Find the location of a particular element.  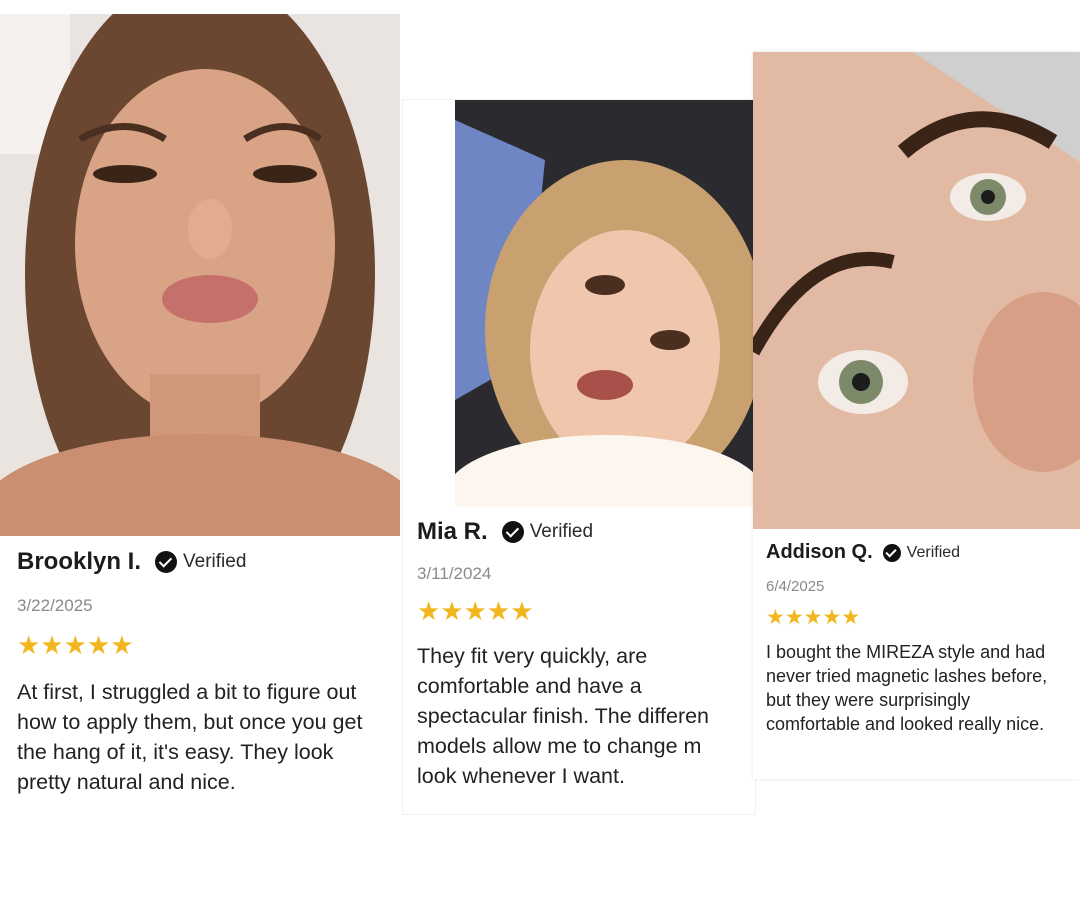

review-photo is located at coordinates (605, 303).